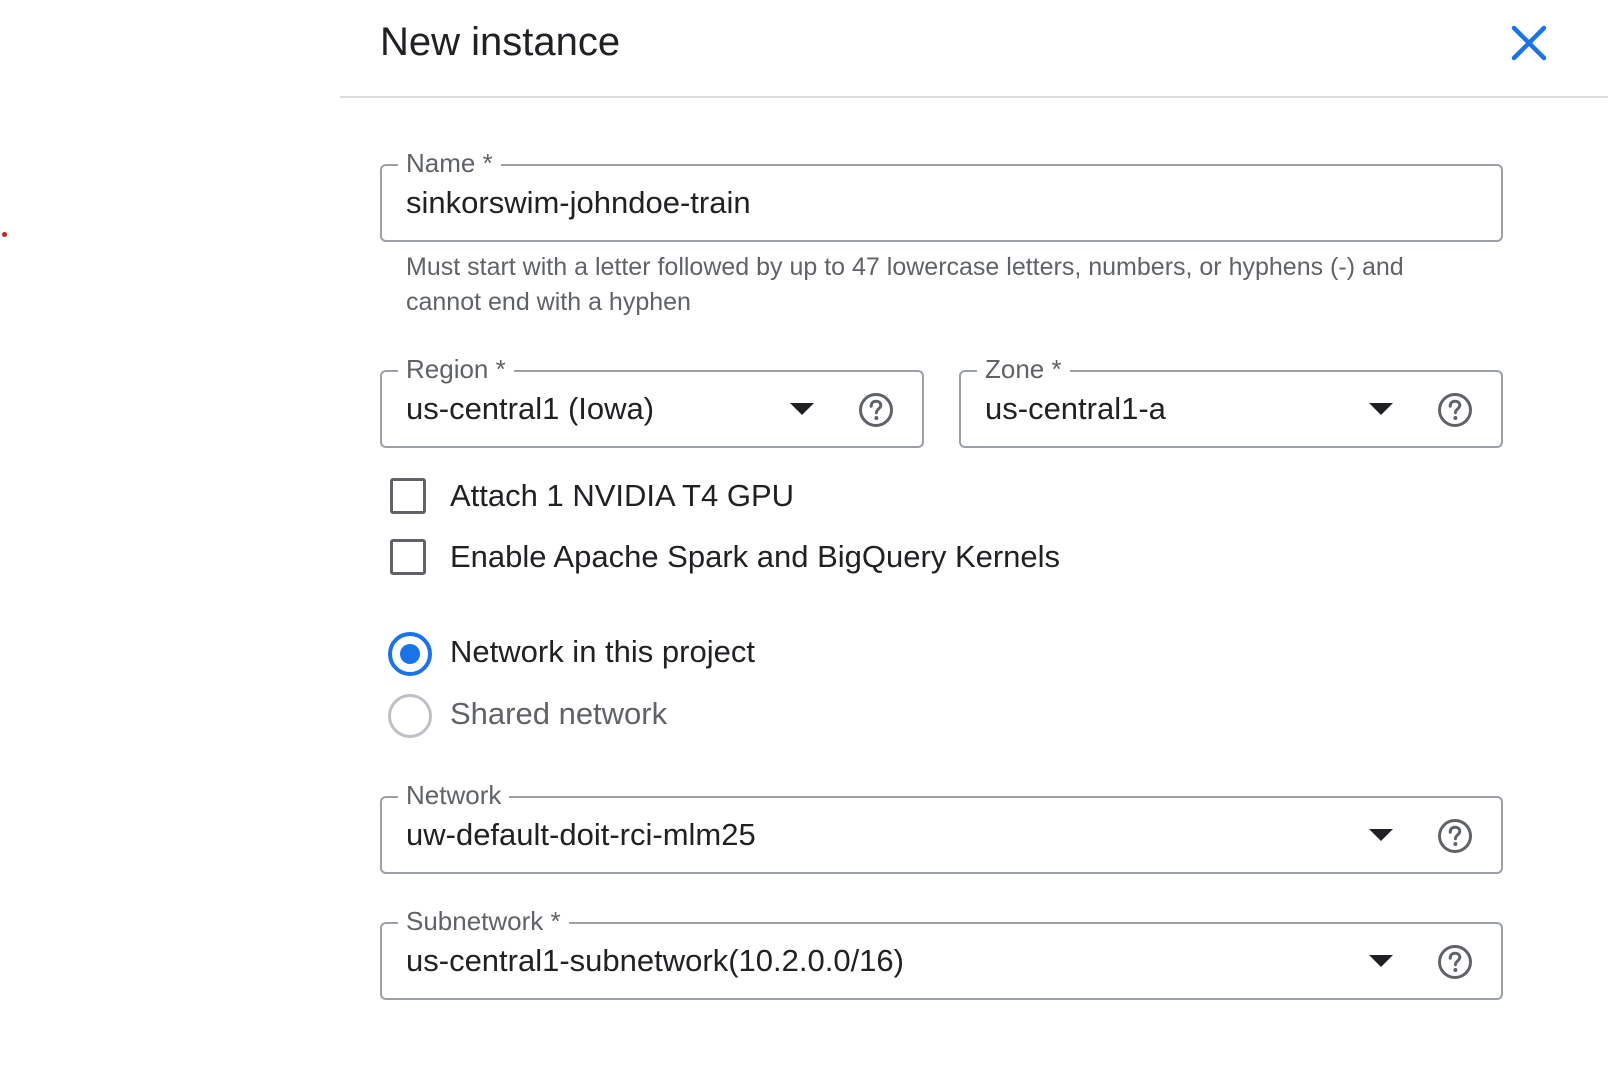  I want to click on shared-network-option: Shared network, so click(638, 716).